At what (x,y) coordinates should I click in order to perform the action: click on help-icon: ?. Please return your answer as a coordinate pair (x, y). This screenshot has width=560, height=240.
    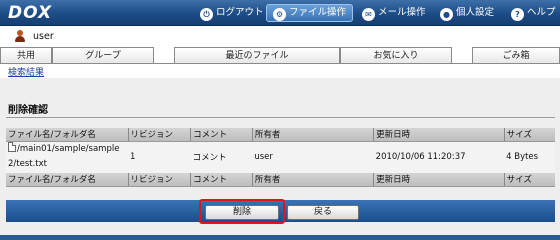
    Looking at the image, I should click on (517, 14).